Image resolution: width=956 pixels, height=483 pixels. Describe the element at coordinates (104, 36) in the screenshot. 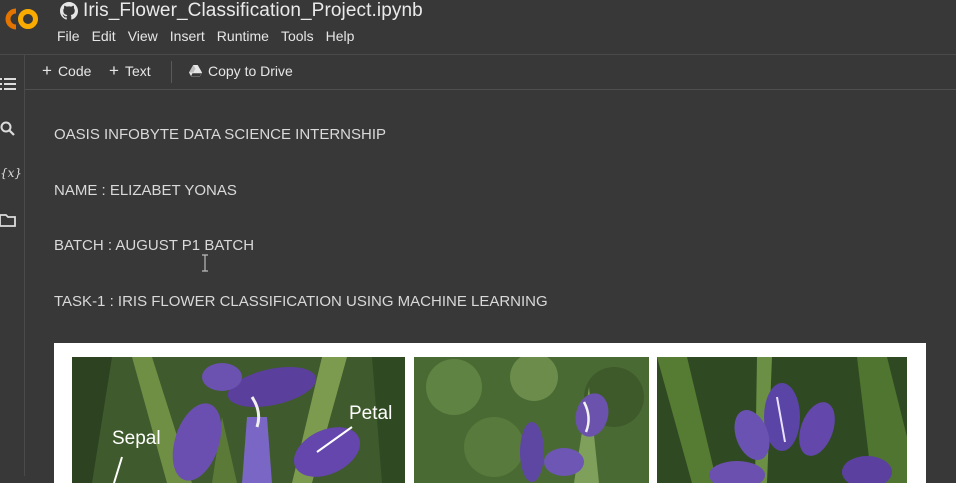

I see `menu-edit: Edit` at that location.